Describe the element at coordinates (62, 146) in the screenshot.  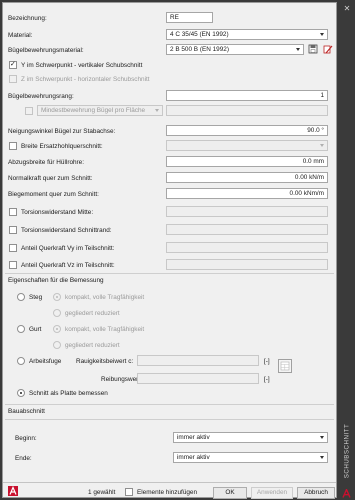
I see `breite-ersatz-label: Breite Ersatzhohlquerschnitt:` at that location.